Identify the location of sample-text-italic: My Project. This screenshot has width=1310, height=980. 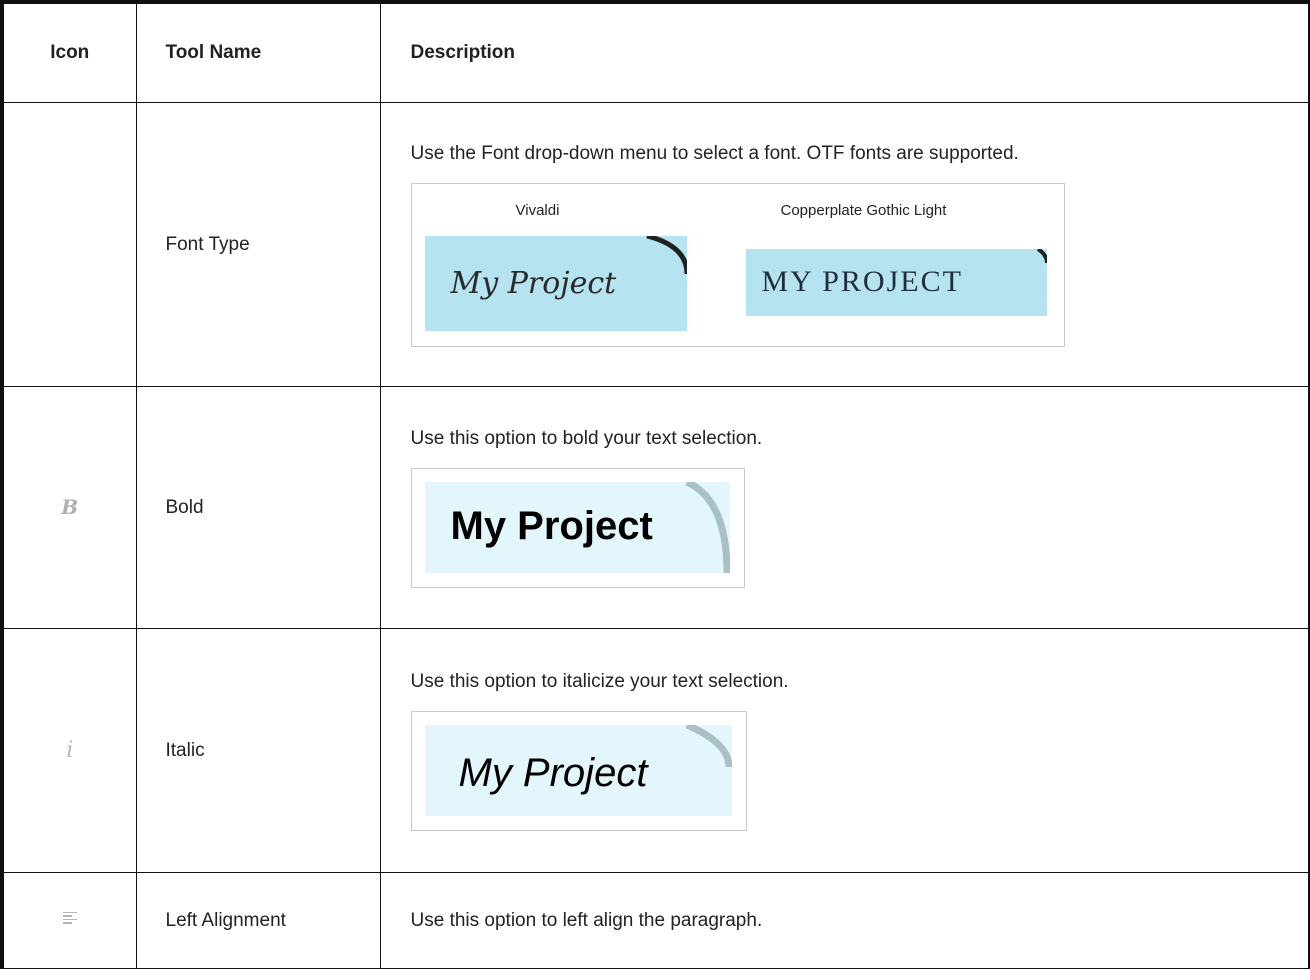
(553, 772).